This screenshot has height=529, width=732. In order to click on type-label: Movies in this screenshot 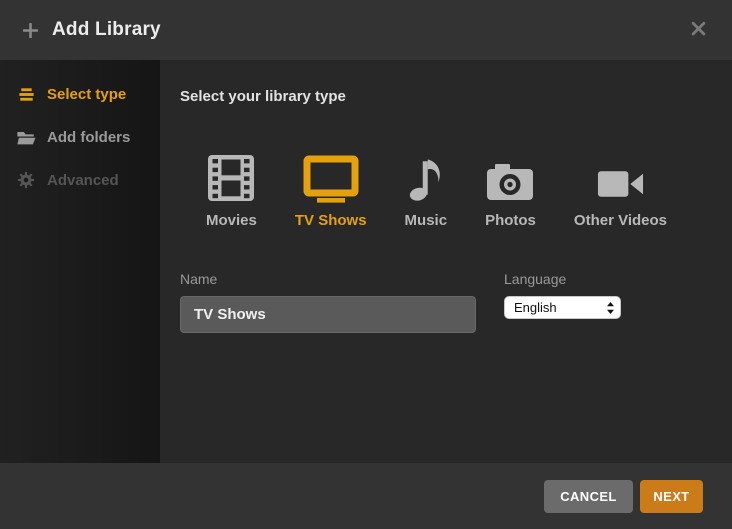, I will do `click(231, 220)`.